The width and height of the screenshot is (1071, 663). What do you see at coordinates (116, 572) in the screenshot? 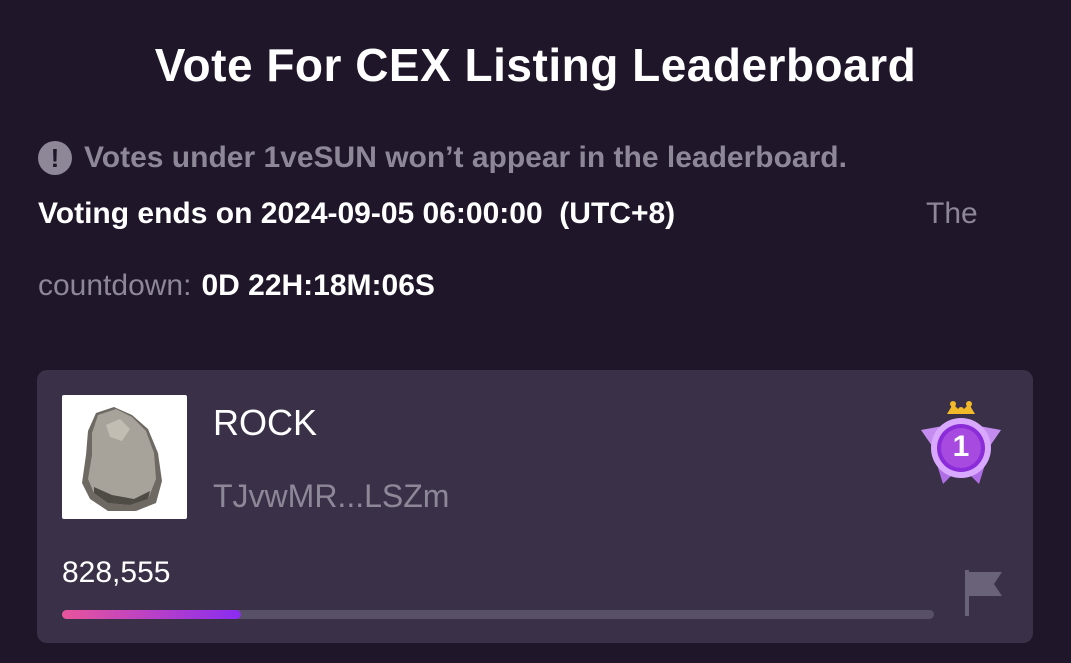
I see `vote-count: 828,555` at bounding box center [116, 572].